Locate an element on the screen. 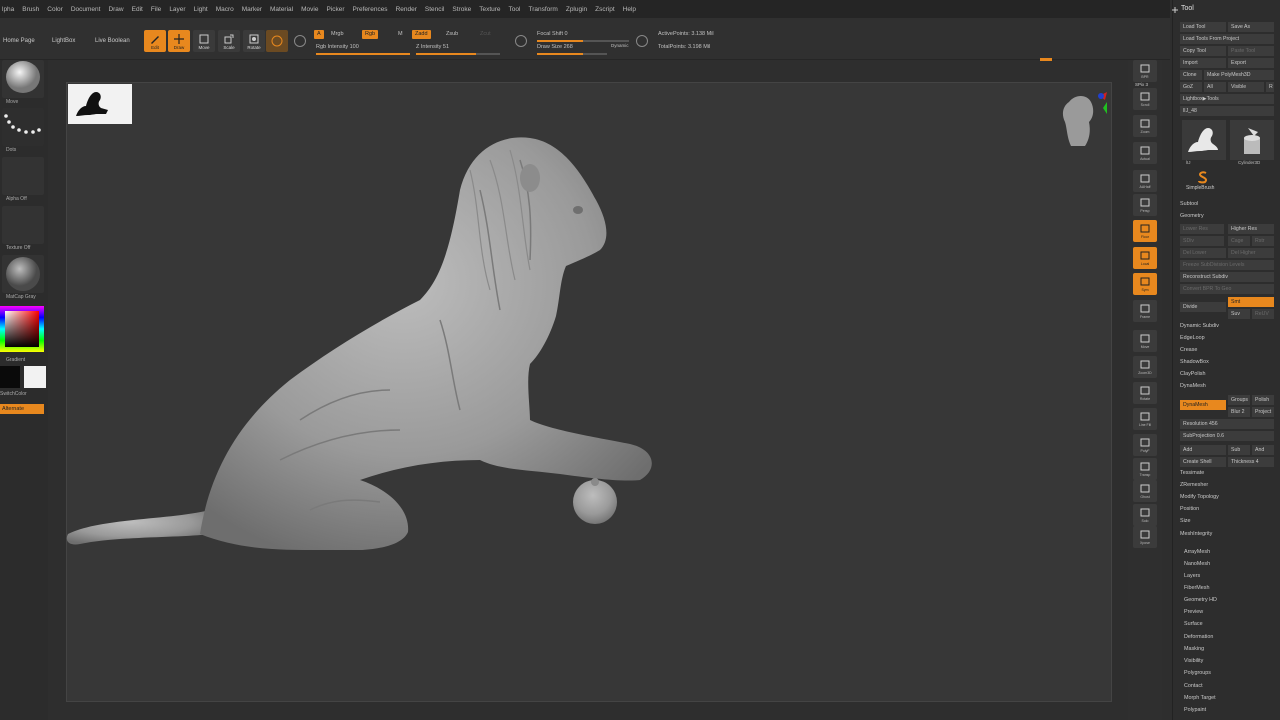 The image size is (1280, 720). m-toggle: M is located at coordinates (400, 34).